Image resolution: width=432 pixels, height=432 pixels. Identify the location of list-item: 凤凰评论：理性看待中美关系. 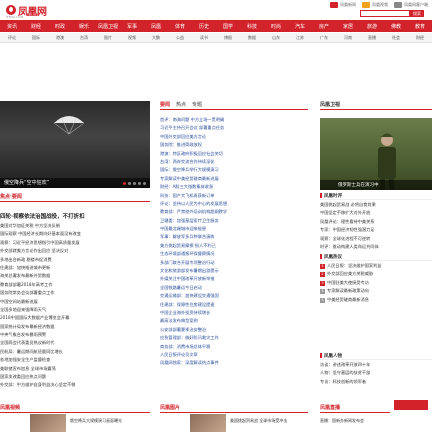
(376, 222).